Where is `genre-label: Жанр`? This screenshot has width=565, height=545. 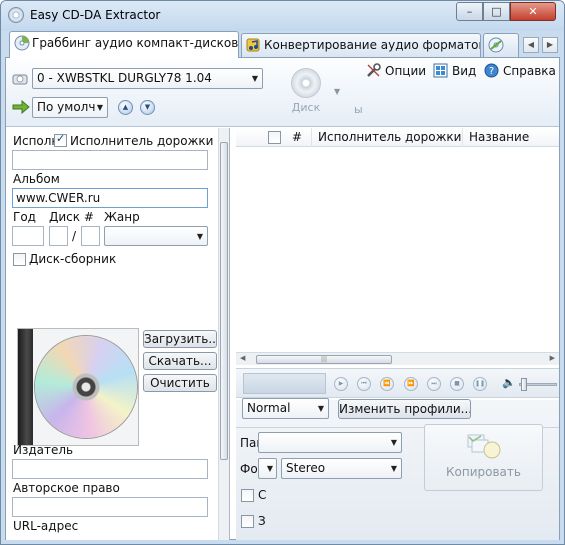 genre-label: Жанр is located at coordinates (122, 217).